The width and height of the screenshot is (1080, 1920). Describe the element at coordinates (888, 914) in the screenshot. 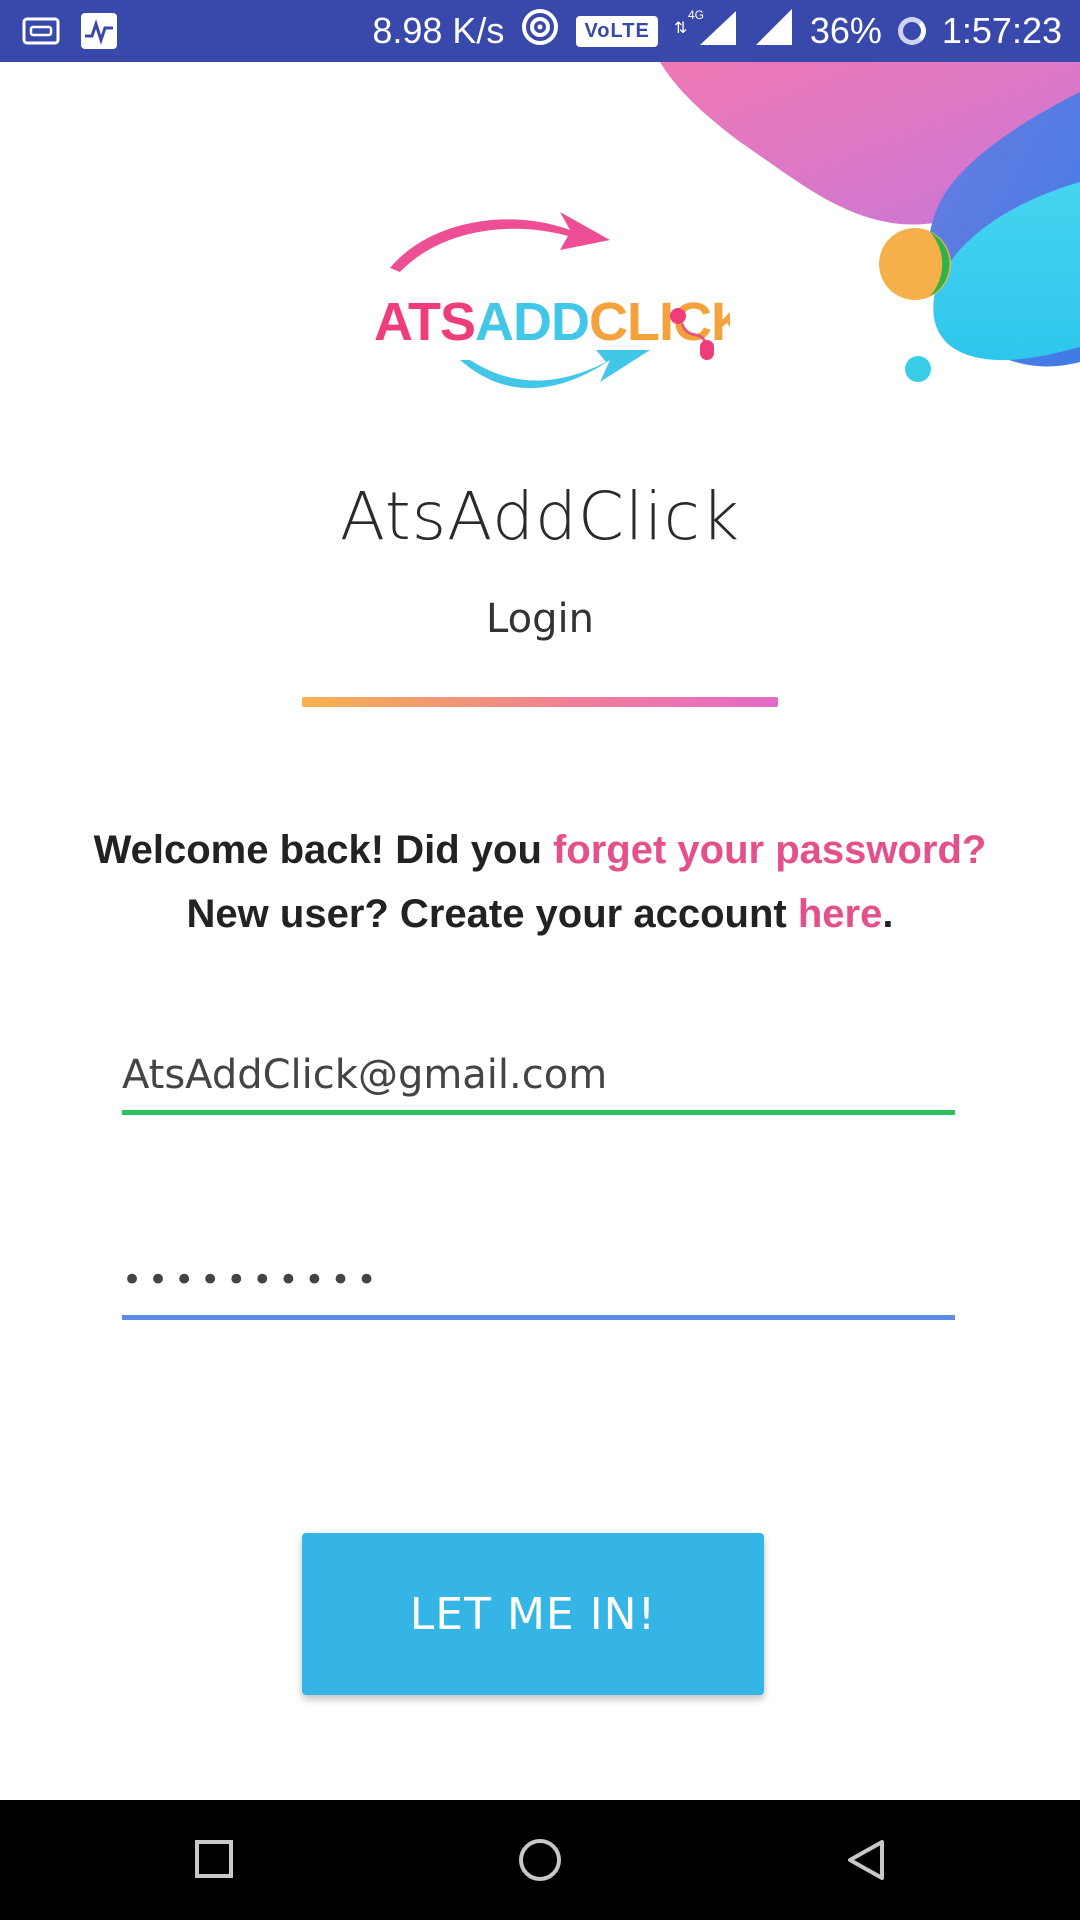

I see `welcome-line2-suffix: .` at that location.